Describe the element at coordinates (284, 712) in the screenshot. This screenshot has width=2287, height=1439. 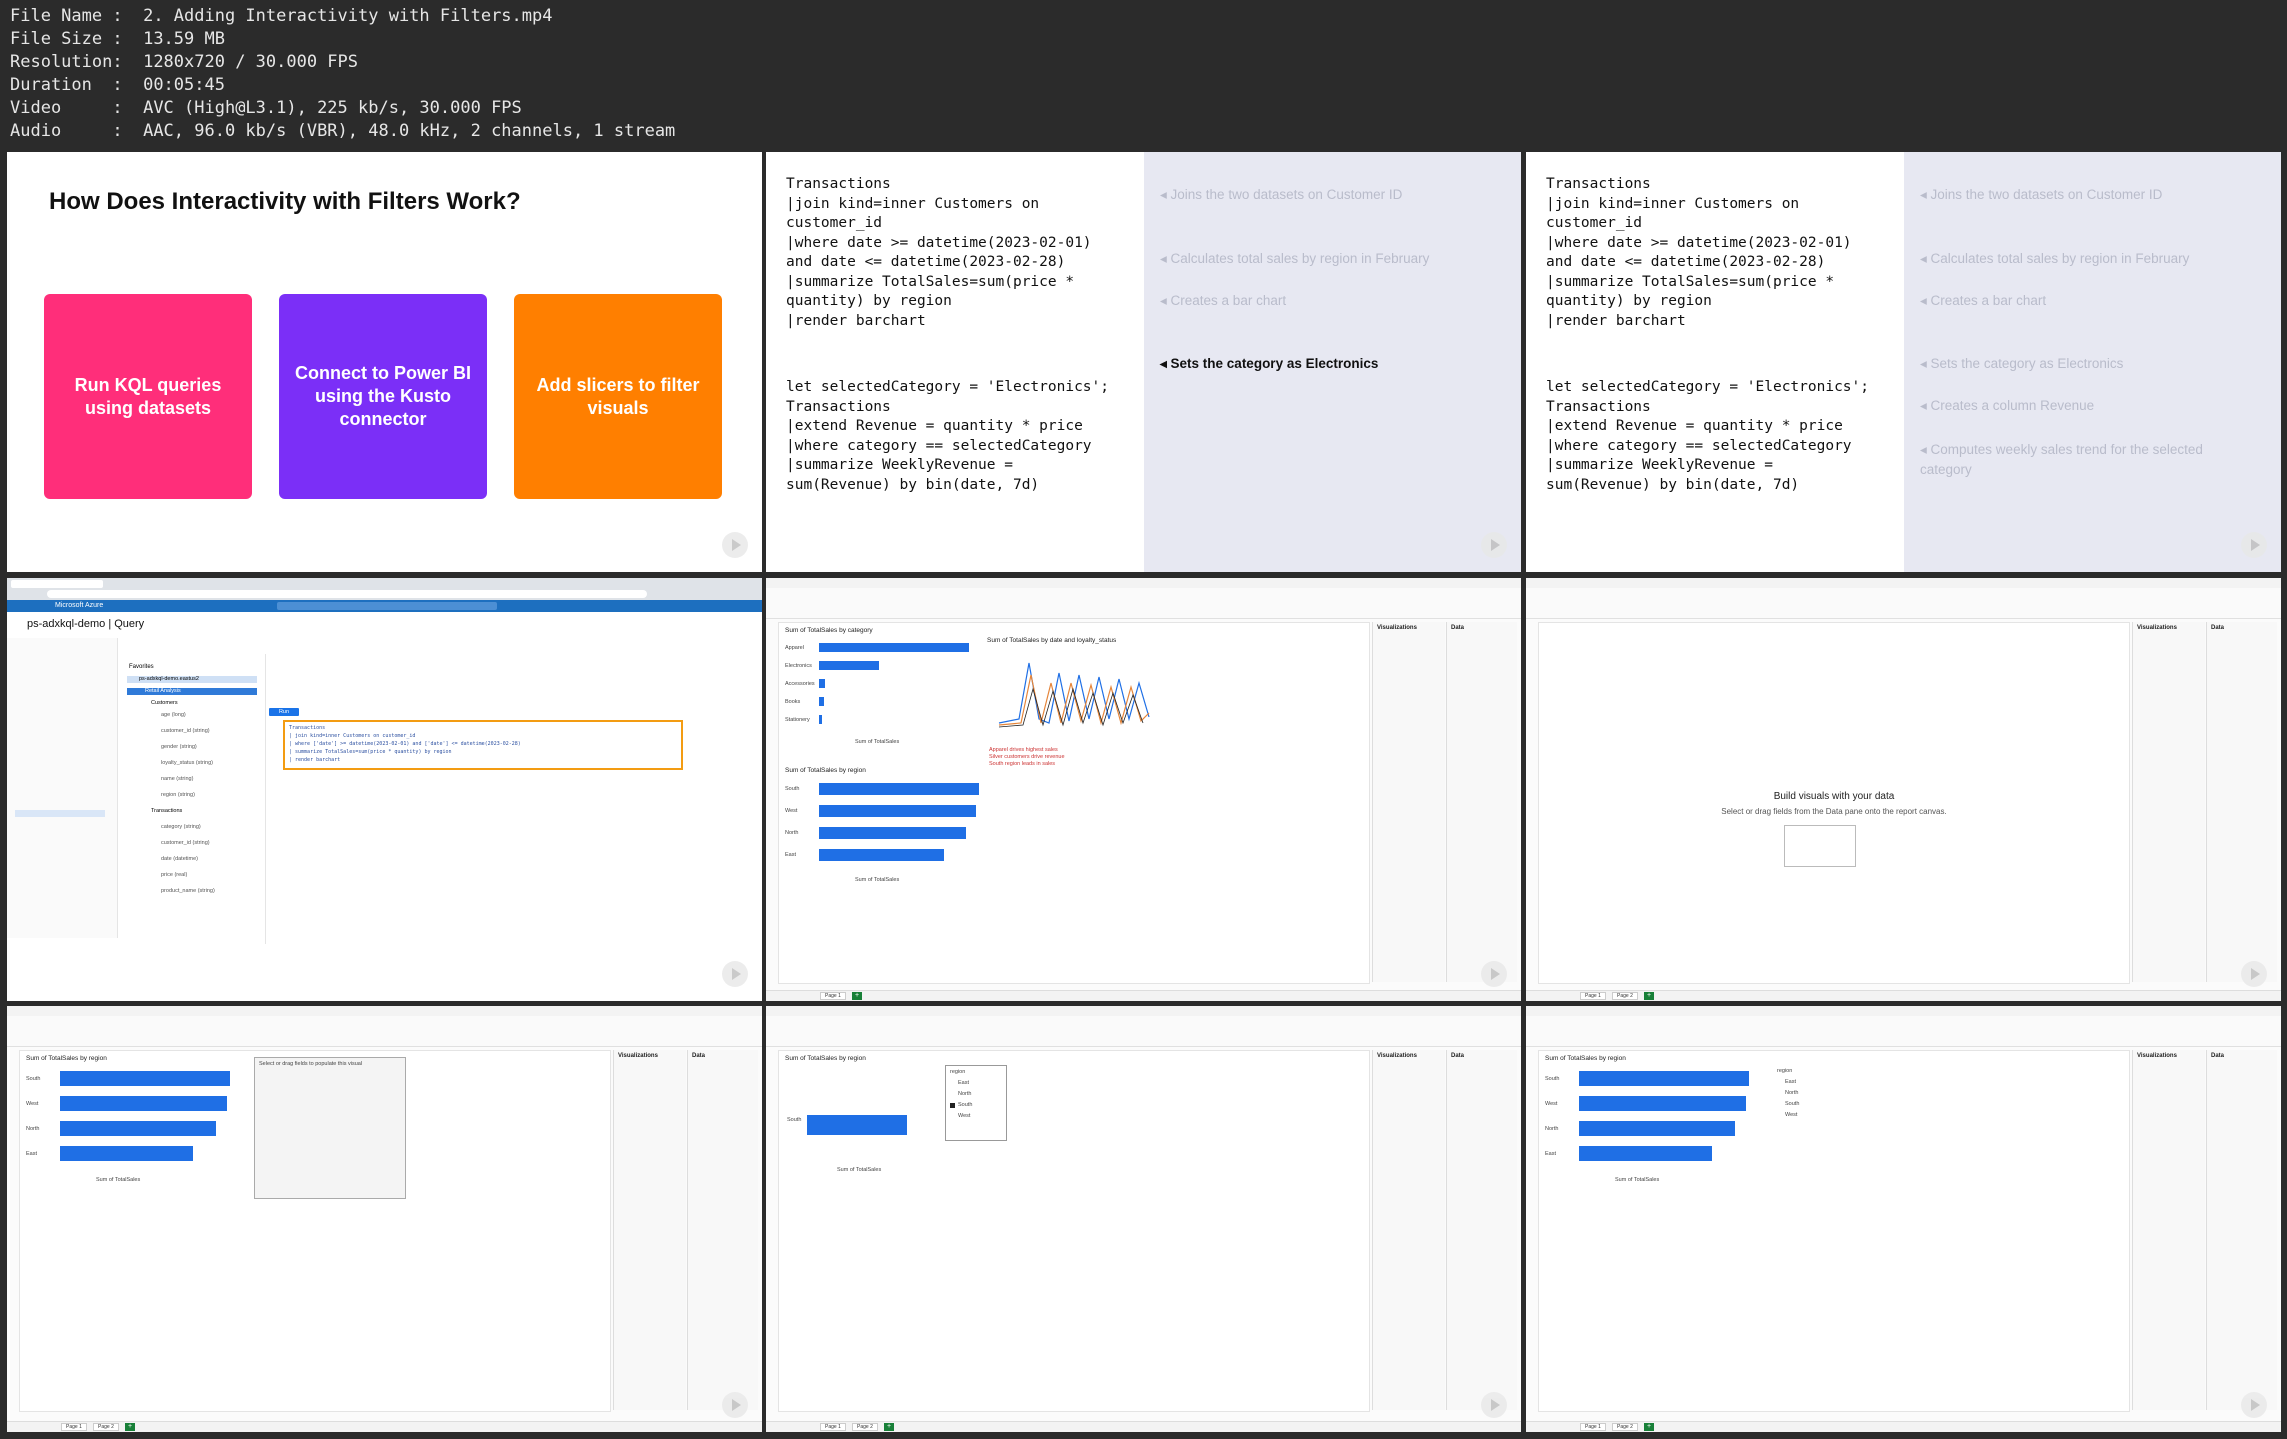
I see `run-button: Run` at that location.